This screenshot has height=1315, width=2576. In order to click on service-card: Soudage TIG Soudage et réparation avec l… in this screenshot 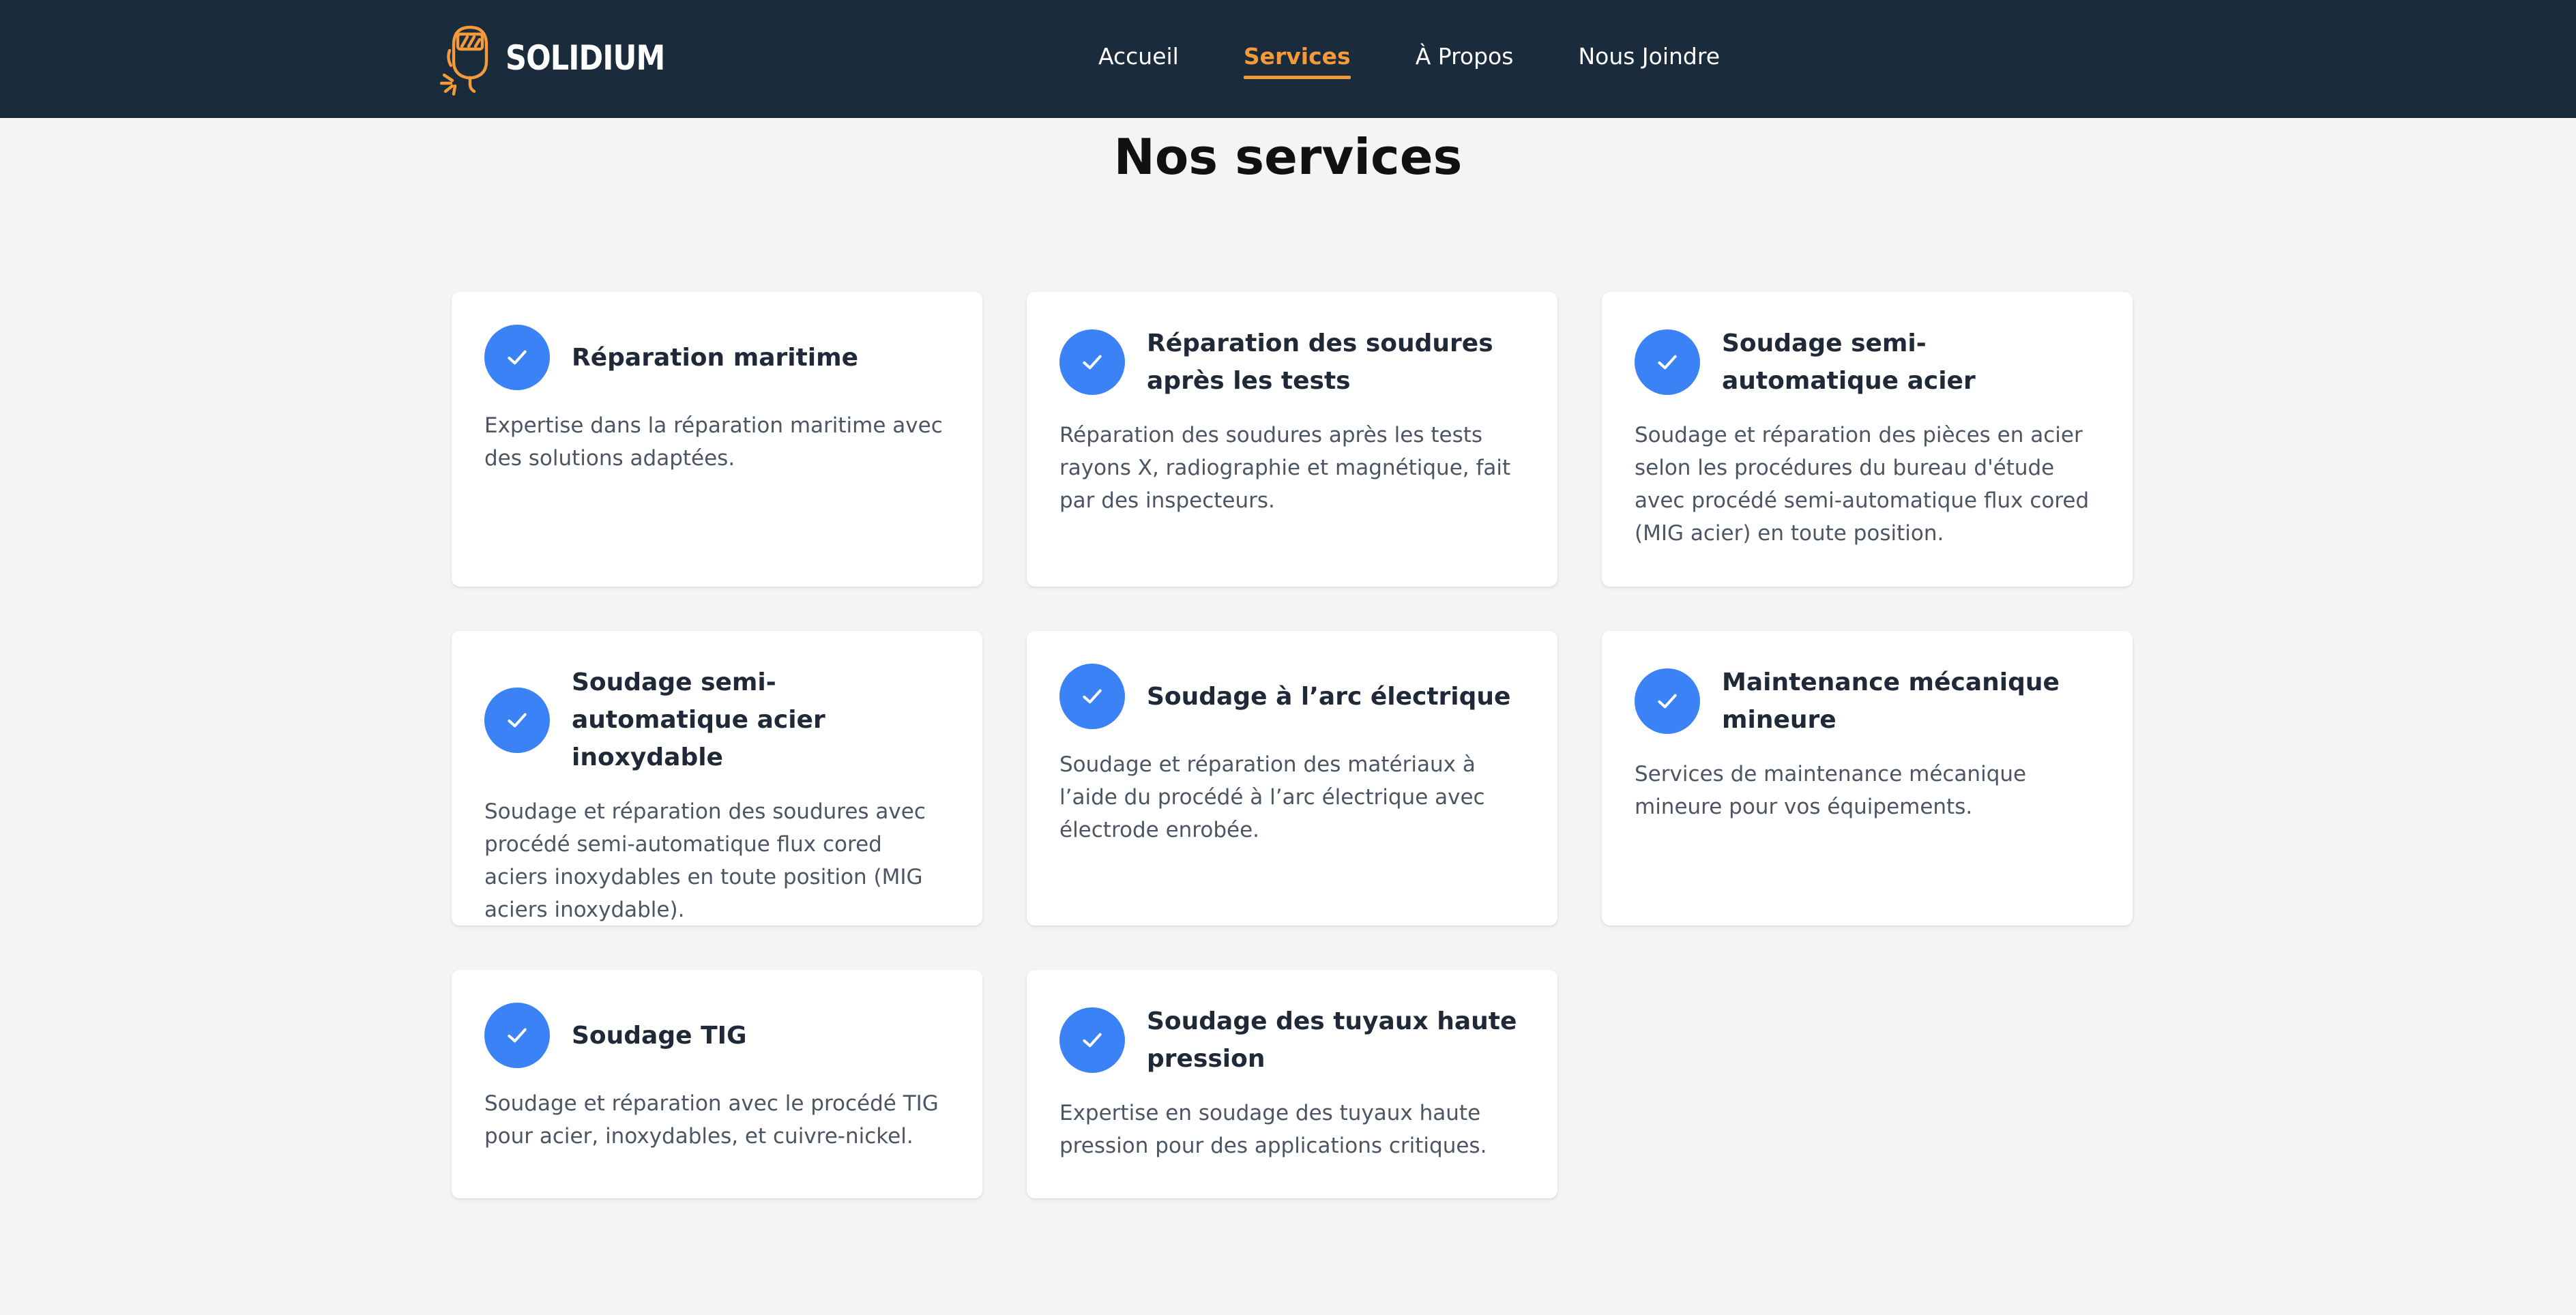, I will do `click(717, 1084)`.